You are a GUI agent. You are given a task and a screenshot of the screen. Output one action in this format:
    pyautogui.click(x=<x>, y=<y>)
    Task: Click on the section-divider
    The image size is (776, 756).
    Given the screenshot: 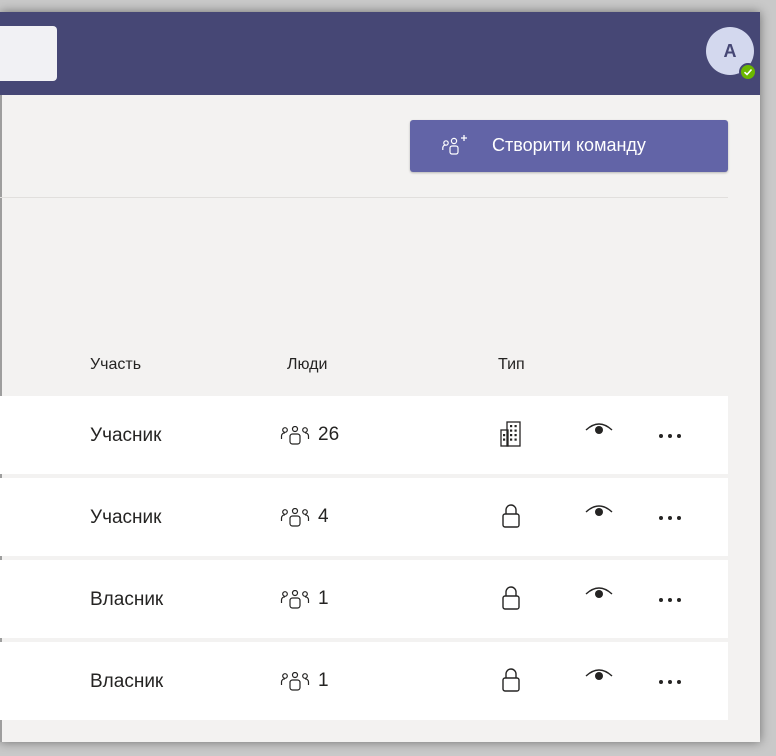 What is the action you would take?
    pyautogui.click(x=364, y=197)
    